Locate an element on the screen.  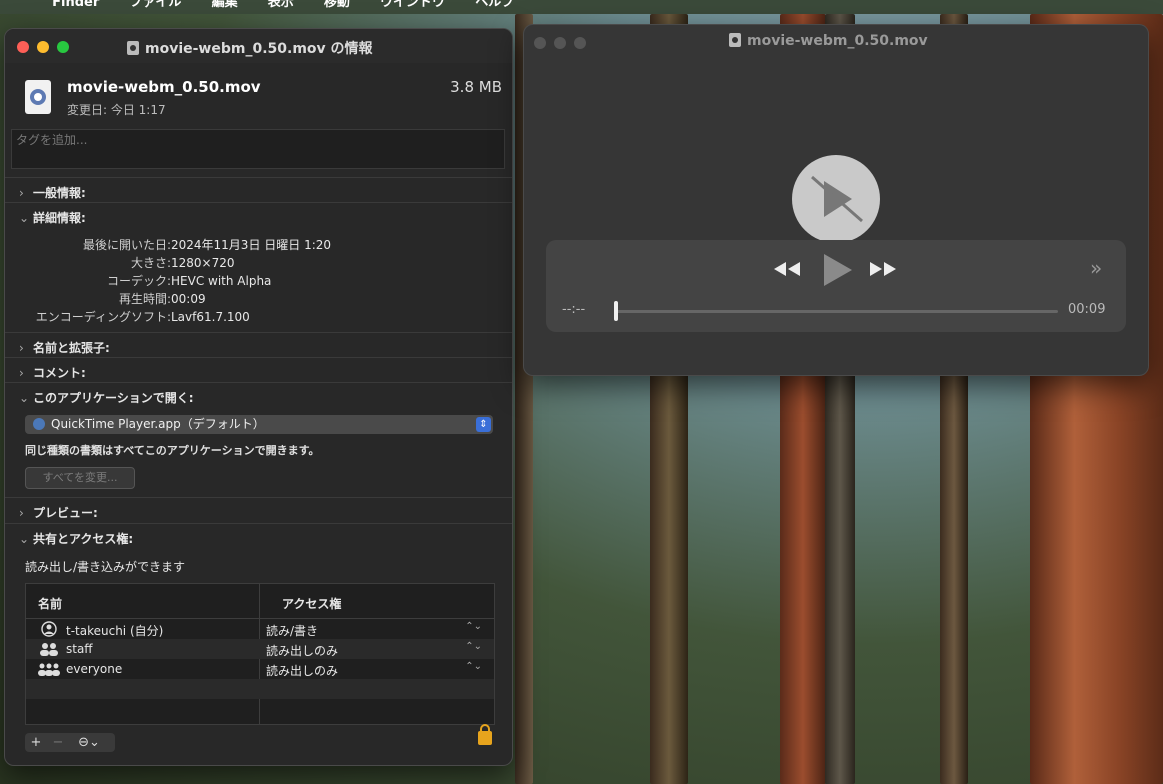
file-size: 3.8 MB is located at coordinates (476, 87).